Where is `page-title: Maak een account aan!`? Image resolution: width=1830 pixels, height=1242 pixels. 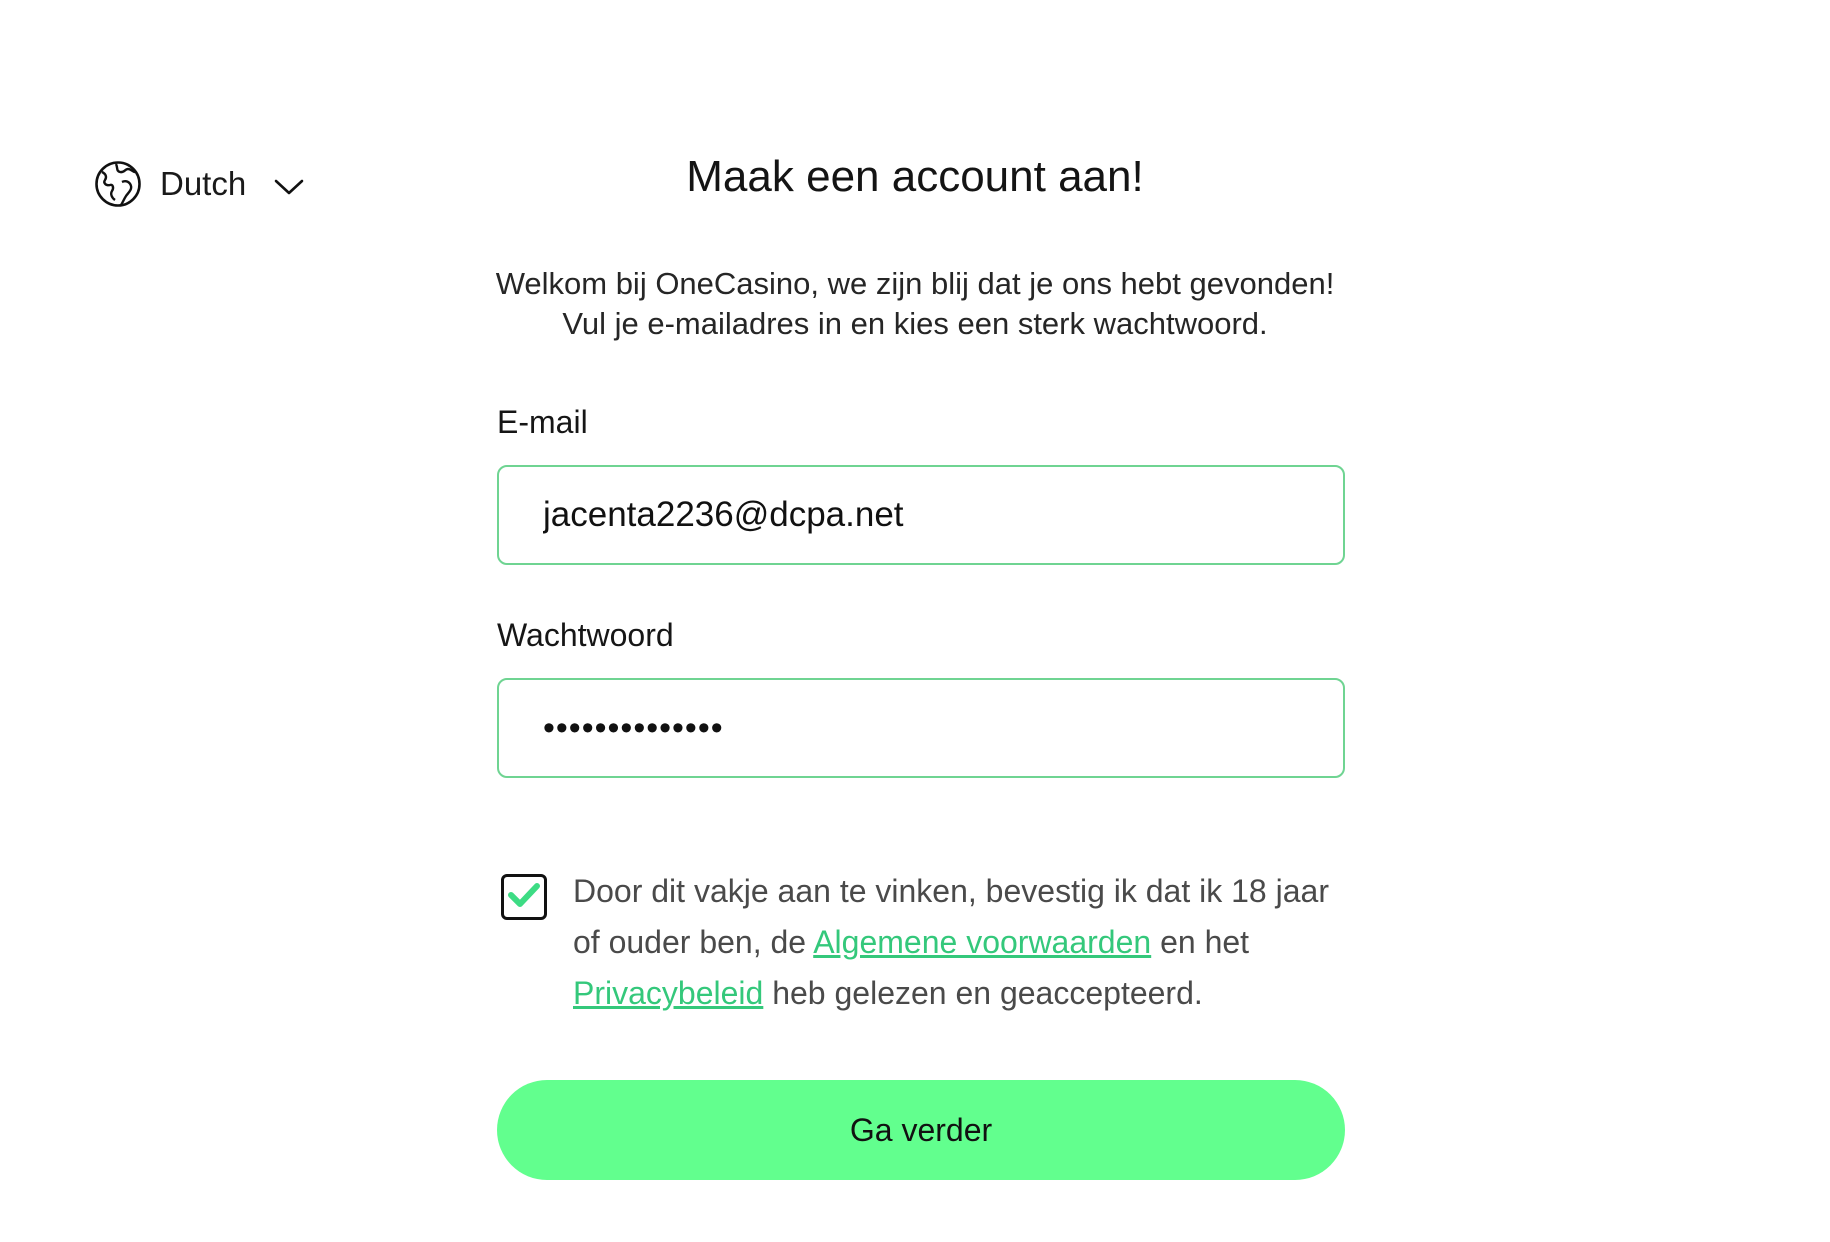 page-title: Maak een account aan! is located at coordinates (915, 176).